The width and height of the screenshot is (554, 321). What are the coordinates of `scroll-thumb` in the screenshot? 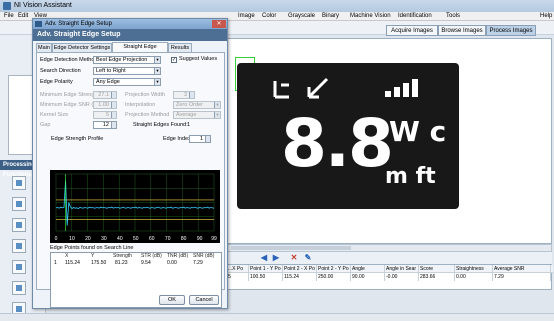 It's located at (291, 248).